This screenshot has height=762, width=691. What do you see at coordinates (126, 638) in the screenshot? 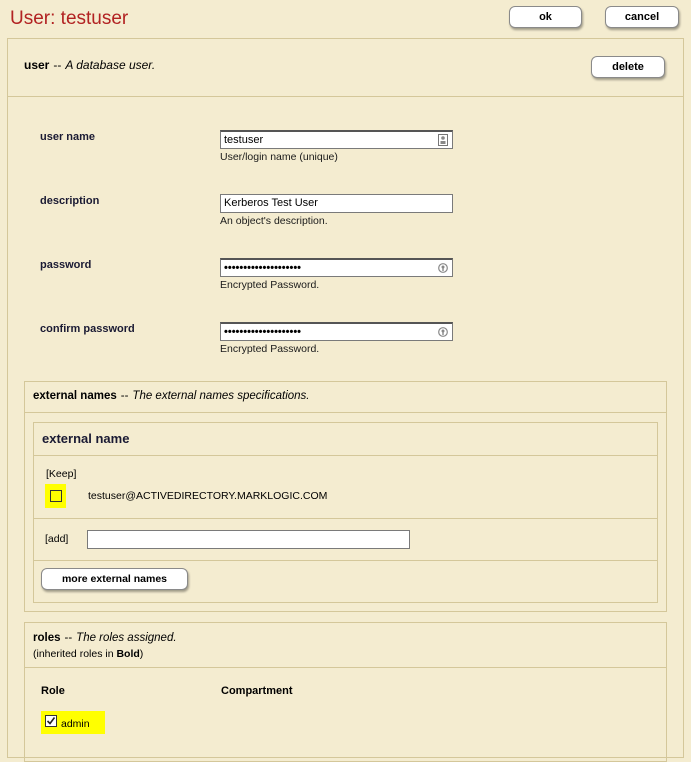
I see `section-description: The roles assigned.` at bounding box center [126, 638].